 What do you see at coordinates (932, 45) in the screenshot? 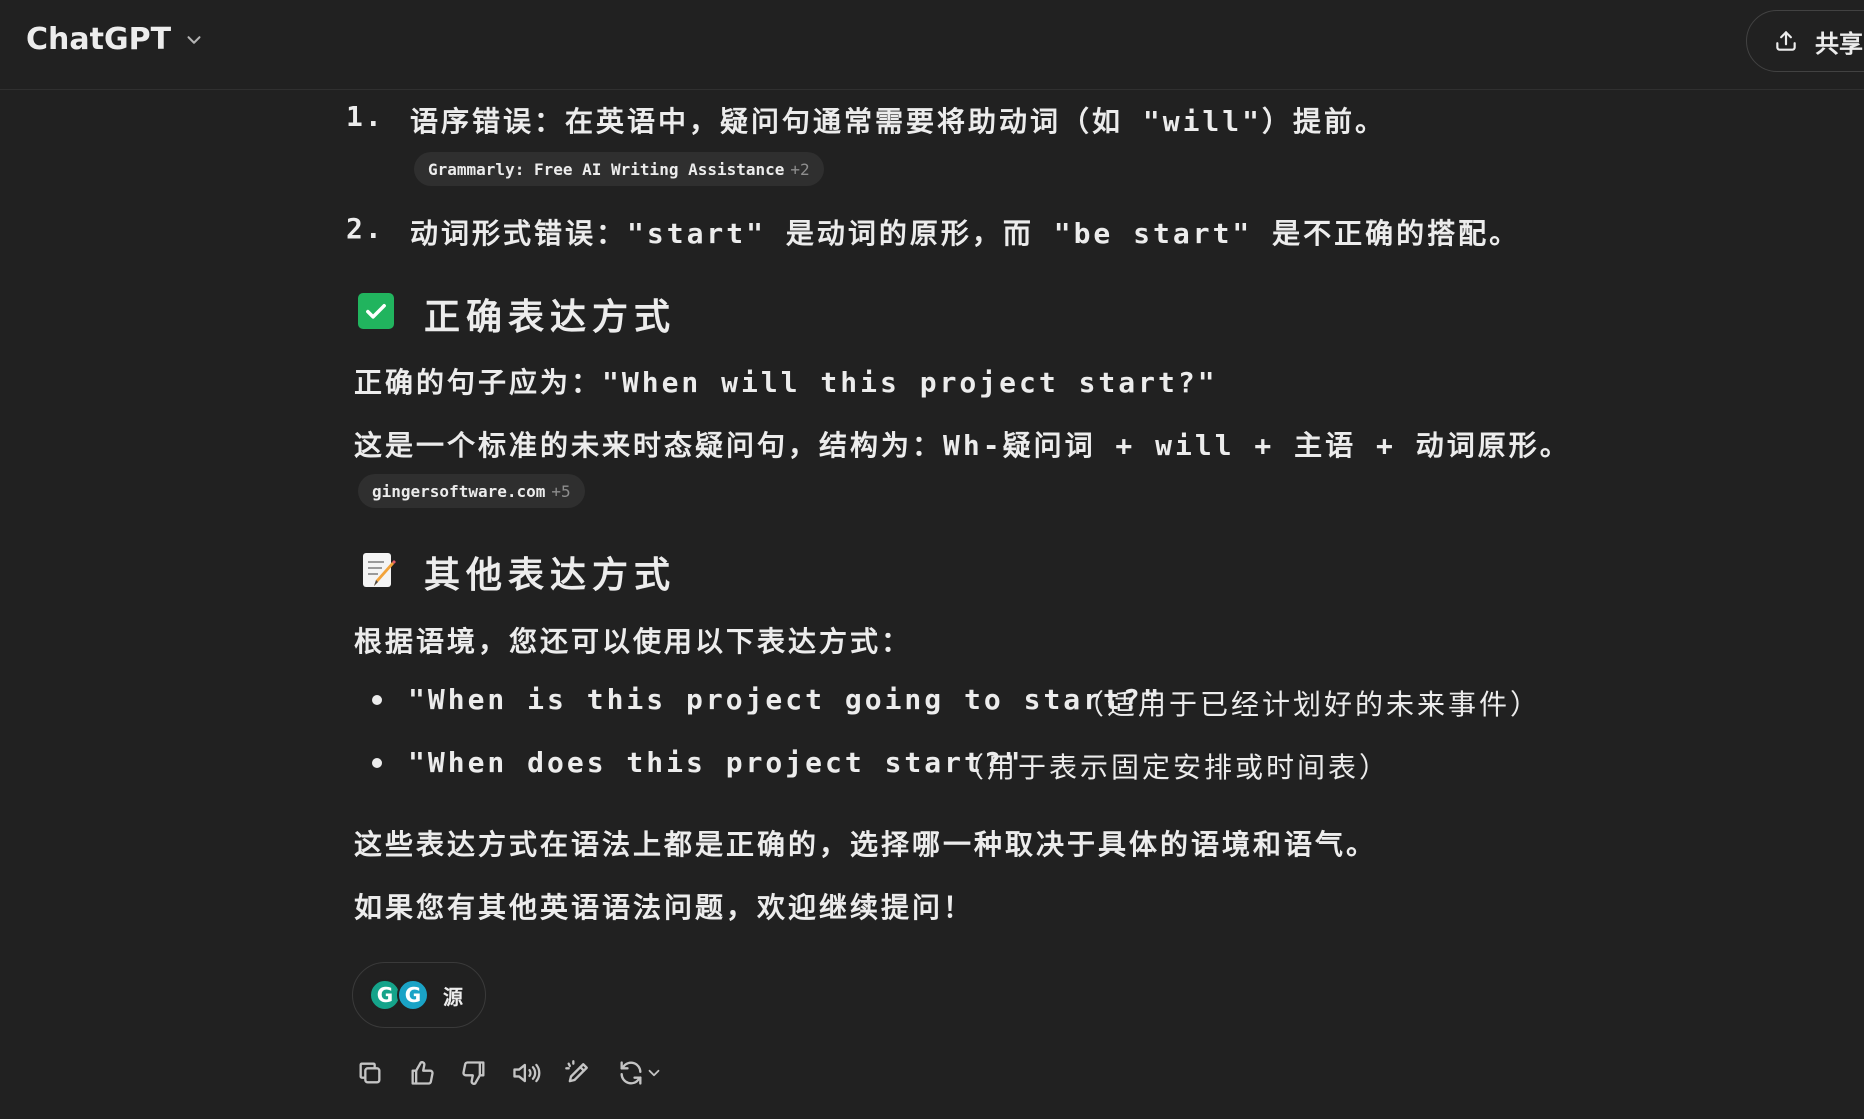
I see `top-bar: ChatGPT 共享` at bounding box center [932, 45].